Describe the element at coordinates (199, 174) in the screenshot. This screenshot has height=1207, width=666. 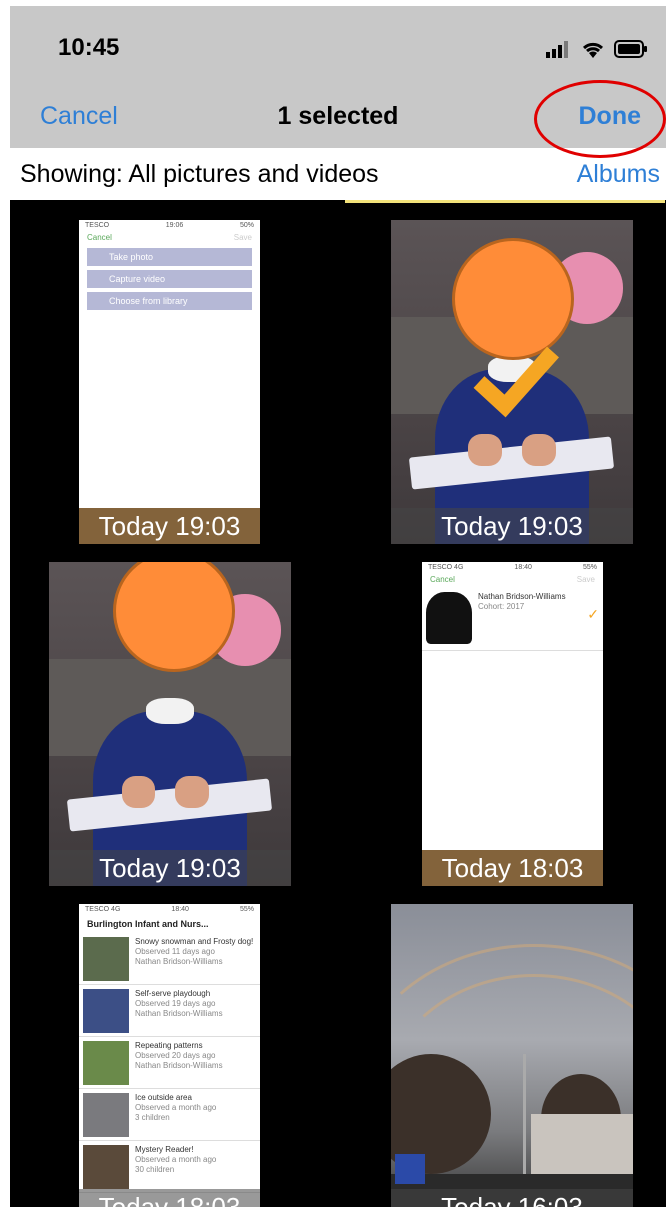
I see `showing-label: Showing: All pictures and videos` at that location.